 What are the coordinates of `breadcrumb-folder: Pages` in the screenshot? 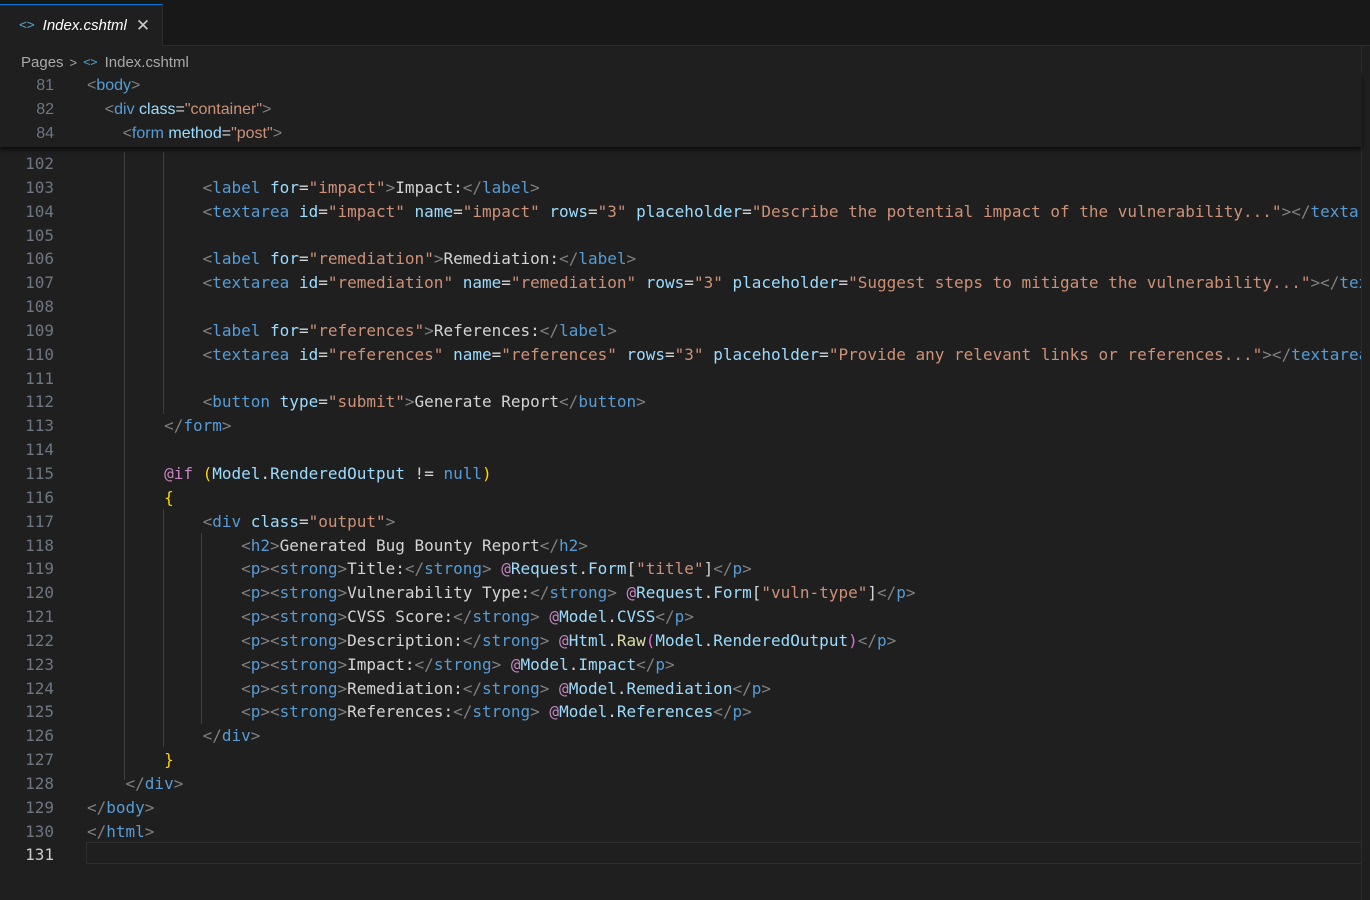 It's located at (42, 62).